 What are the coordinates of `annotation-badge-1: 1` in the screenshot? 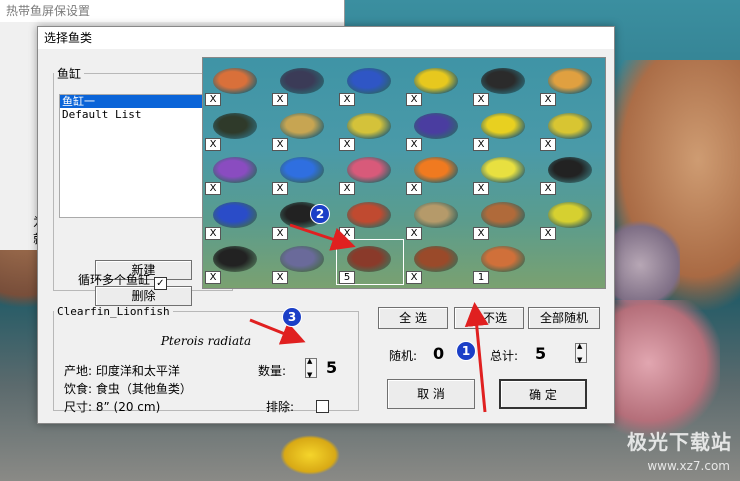 It's located at (466, 351).